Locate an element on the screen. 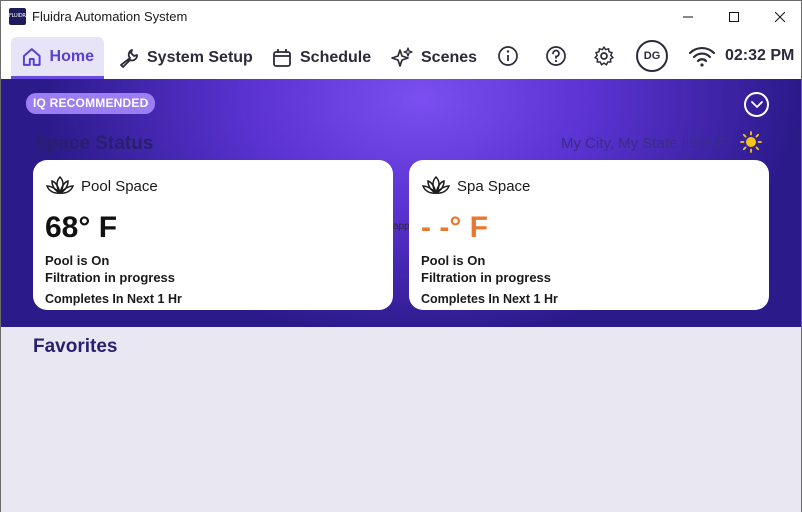 This screenshot has width=802, height=512. info-button is located at coordinates (508, 56).